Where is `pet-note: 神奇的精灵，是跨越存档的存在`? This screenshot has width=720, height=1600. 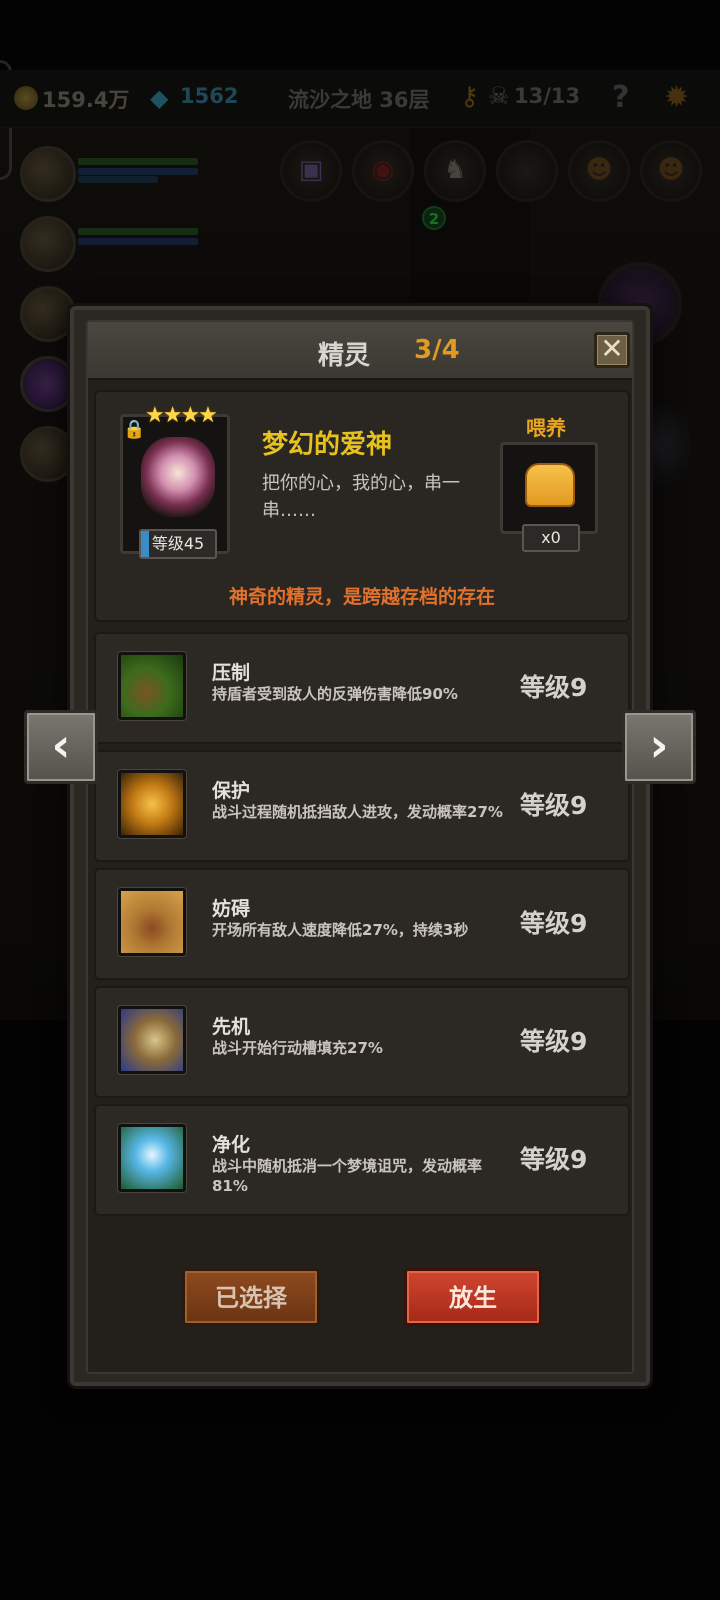 pet-note: 神奇的精灵，是跨越存档的存在 is located at coordinates (361, 597).